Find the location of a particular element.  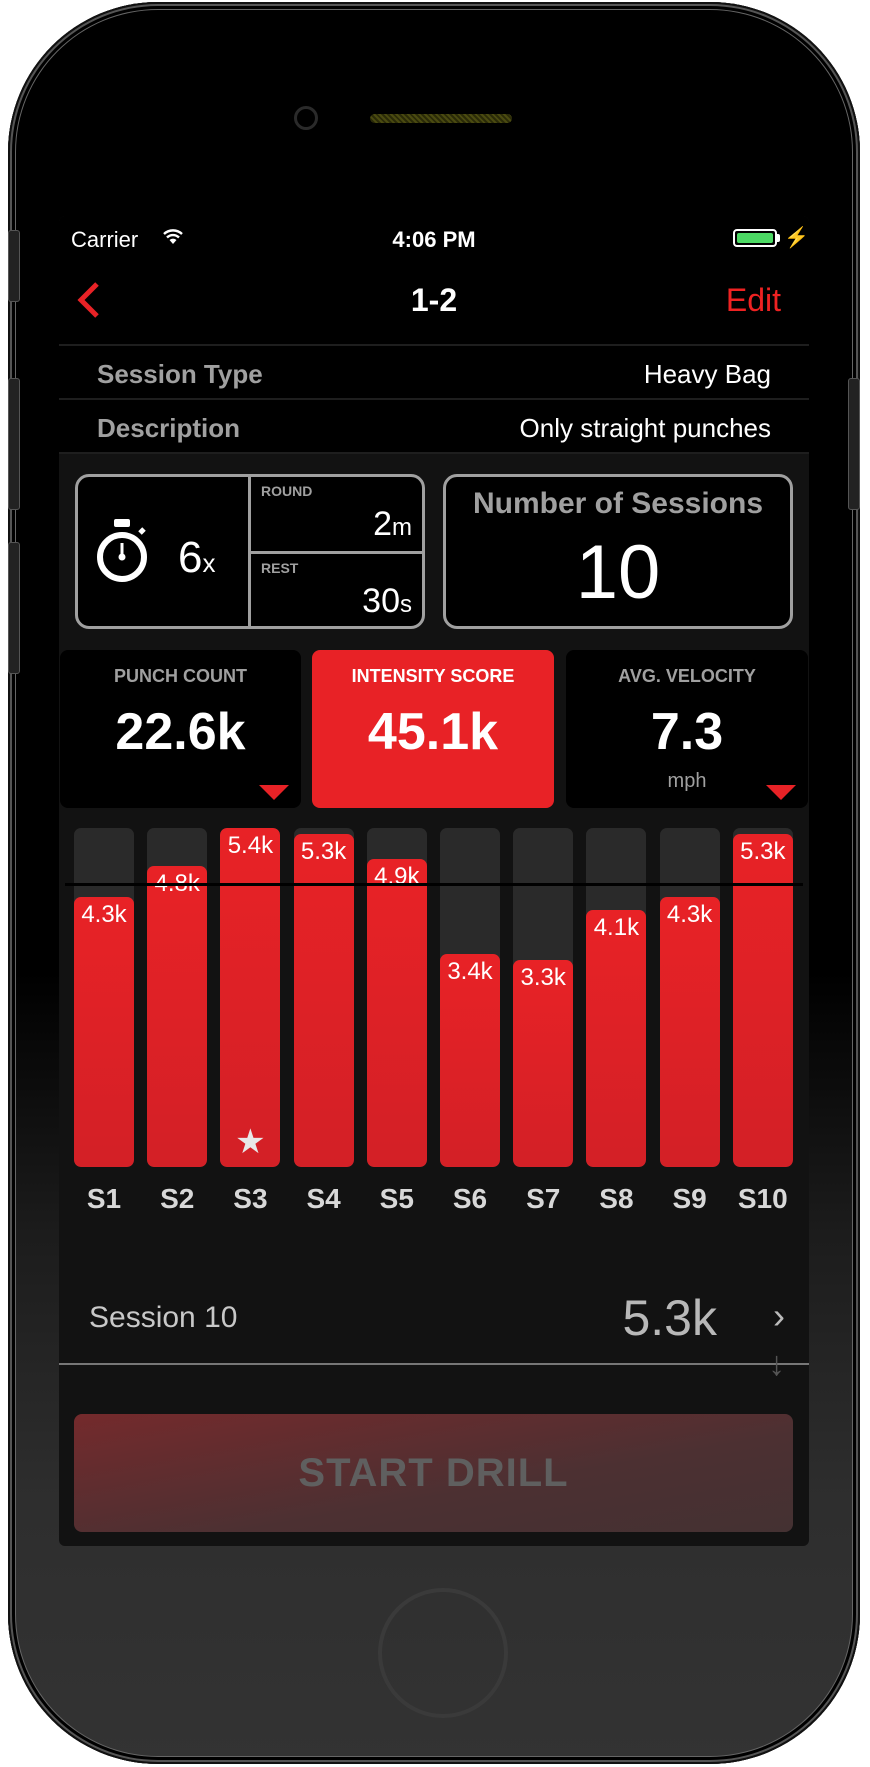

bar-track: 4.8k is located at coordinates (177, 997).